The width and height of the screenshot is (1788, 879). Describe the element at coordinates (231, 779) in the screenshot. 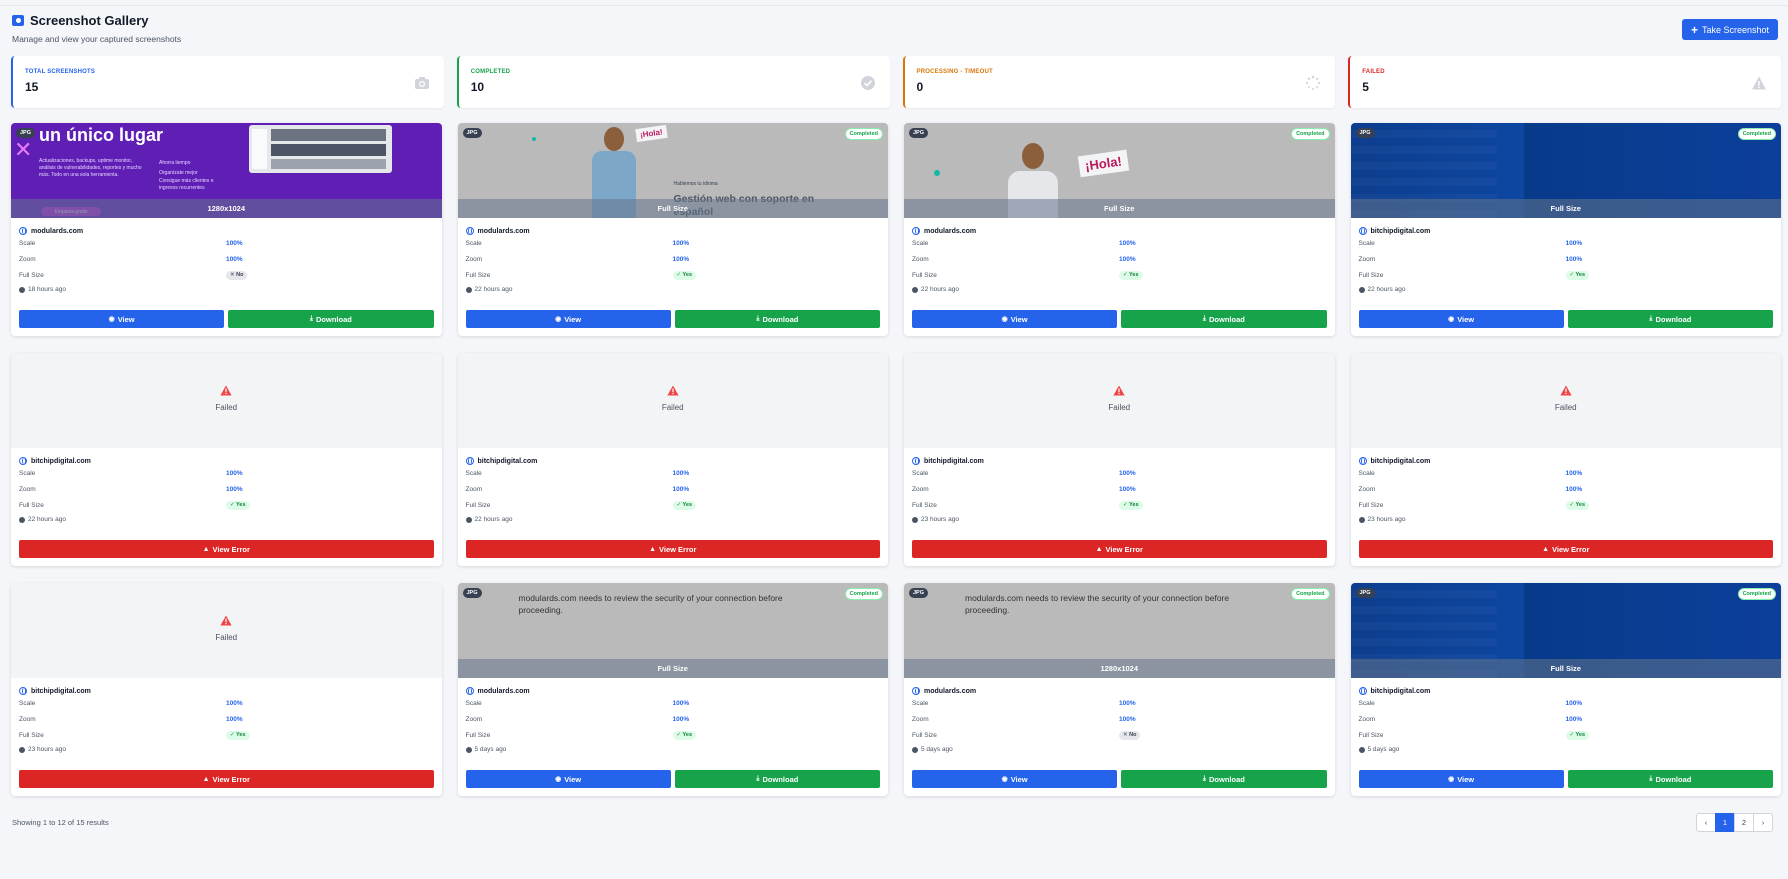

I see `view-error-label: View Error` at that location.